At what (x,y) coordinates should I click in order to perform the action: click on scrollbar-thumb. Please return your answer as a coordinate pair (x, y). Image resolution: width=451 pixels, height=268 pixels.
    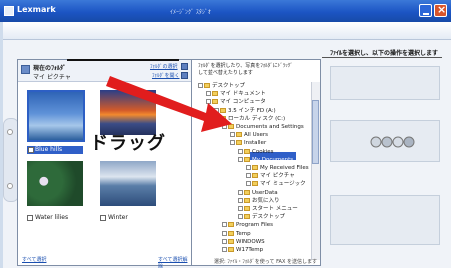
    Looking at the image, I should click on (315, 132).